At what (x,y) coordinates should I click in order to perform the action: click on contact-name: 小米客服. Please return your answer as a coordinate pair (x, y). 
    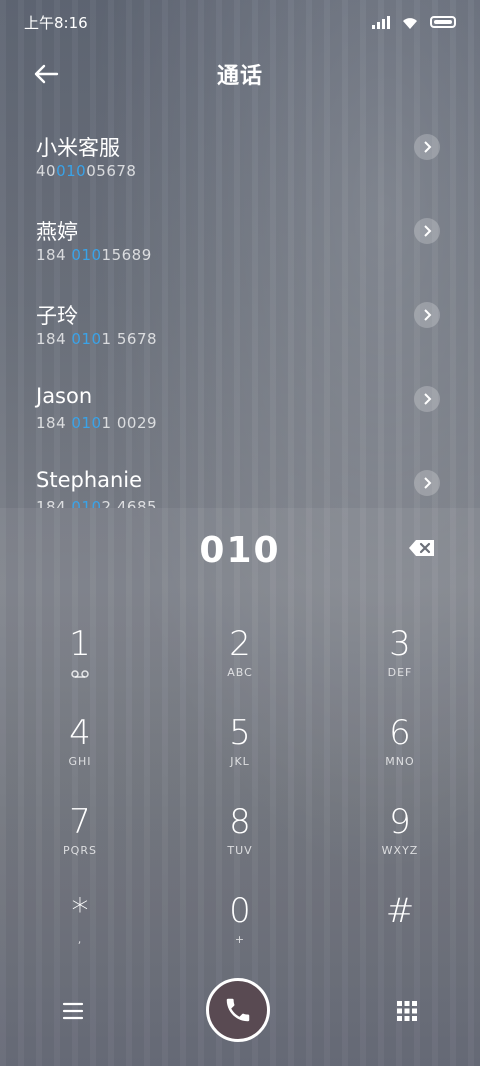
    Looking at the image, I should click on (78, 148).